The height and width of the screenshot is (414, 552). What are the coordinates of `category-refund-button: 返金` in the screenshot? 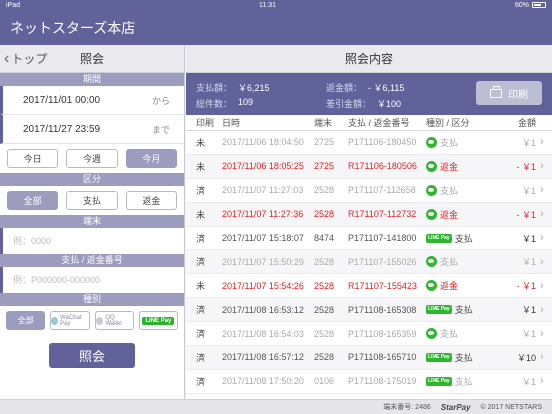 It's located at (151, 200).